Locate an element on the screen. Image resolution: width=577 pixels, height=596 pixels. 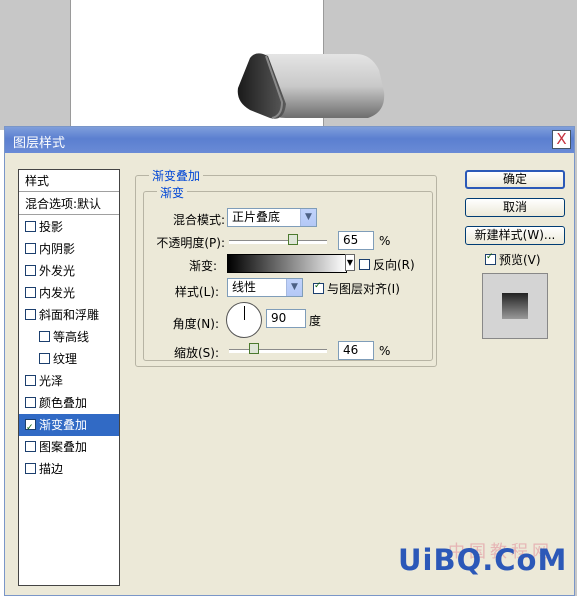
style-item: 纹理 is located at coordinates (69, 359).